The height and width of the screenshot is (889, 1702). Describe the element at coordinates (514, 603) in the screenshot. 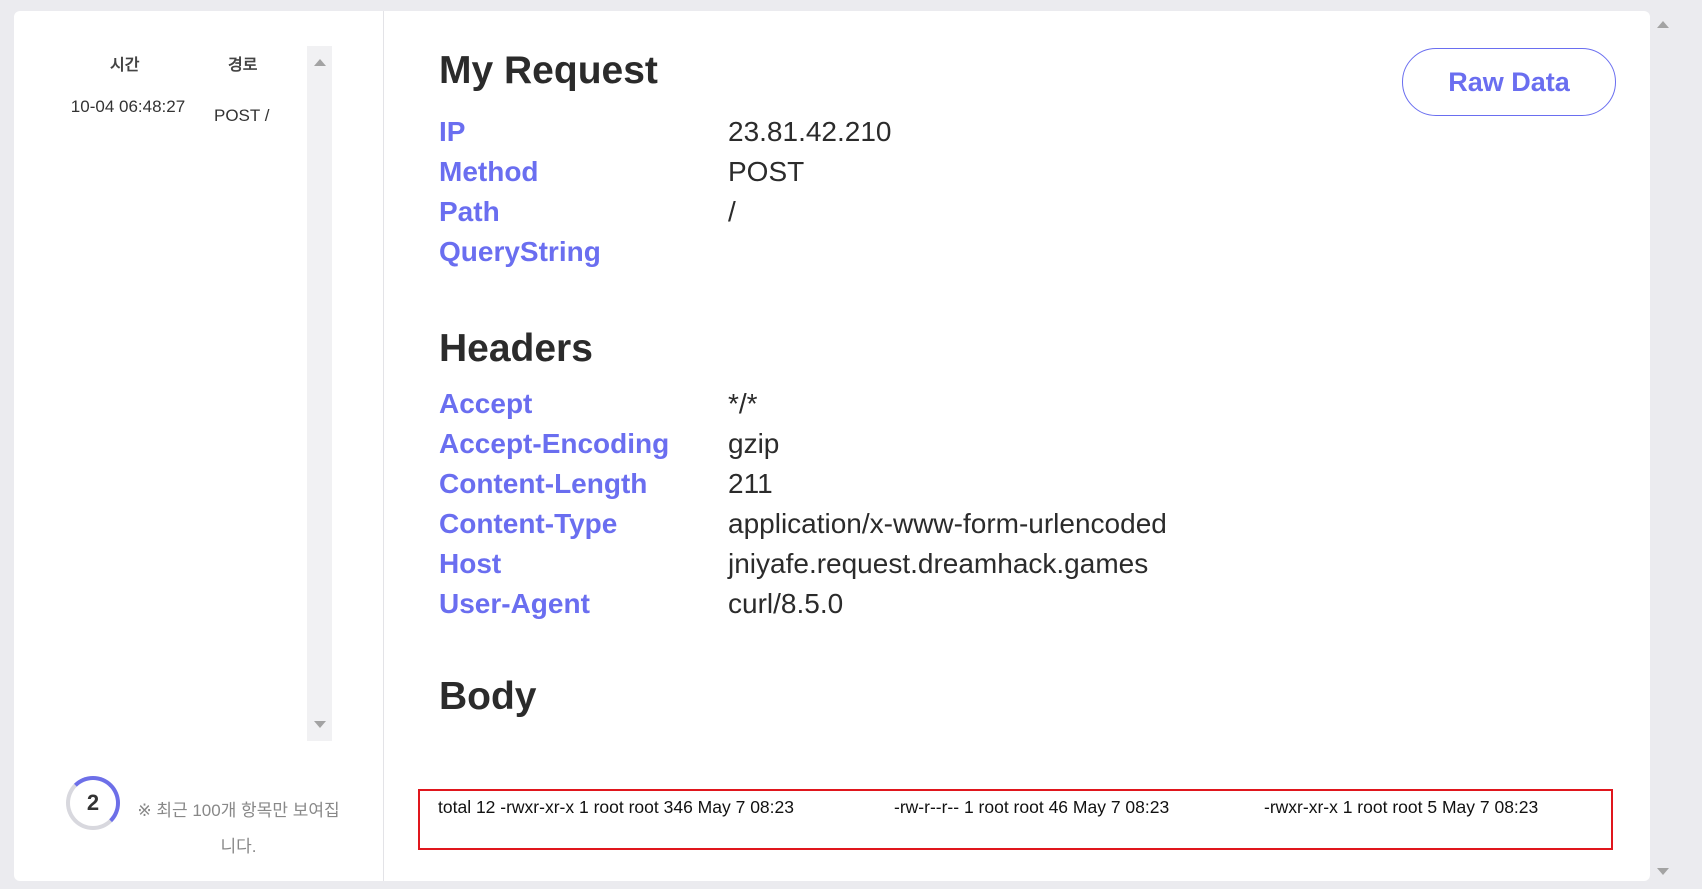

I see `field-key: User-Agent` at that location.